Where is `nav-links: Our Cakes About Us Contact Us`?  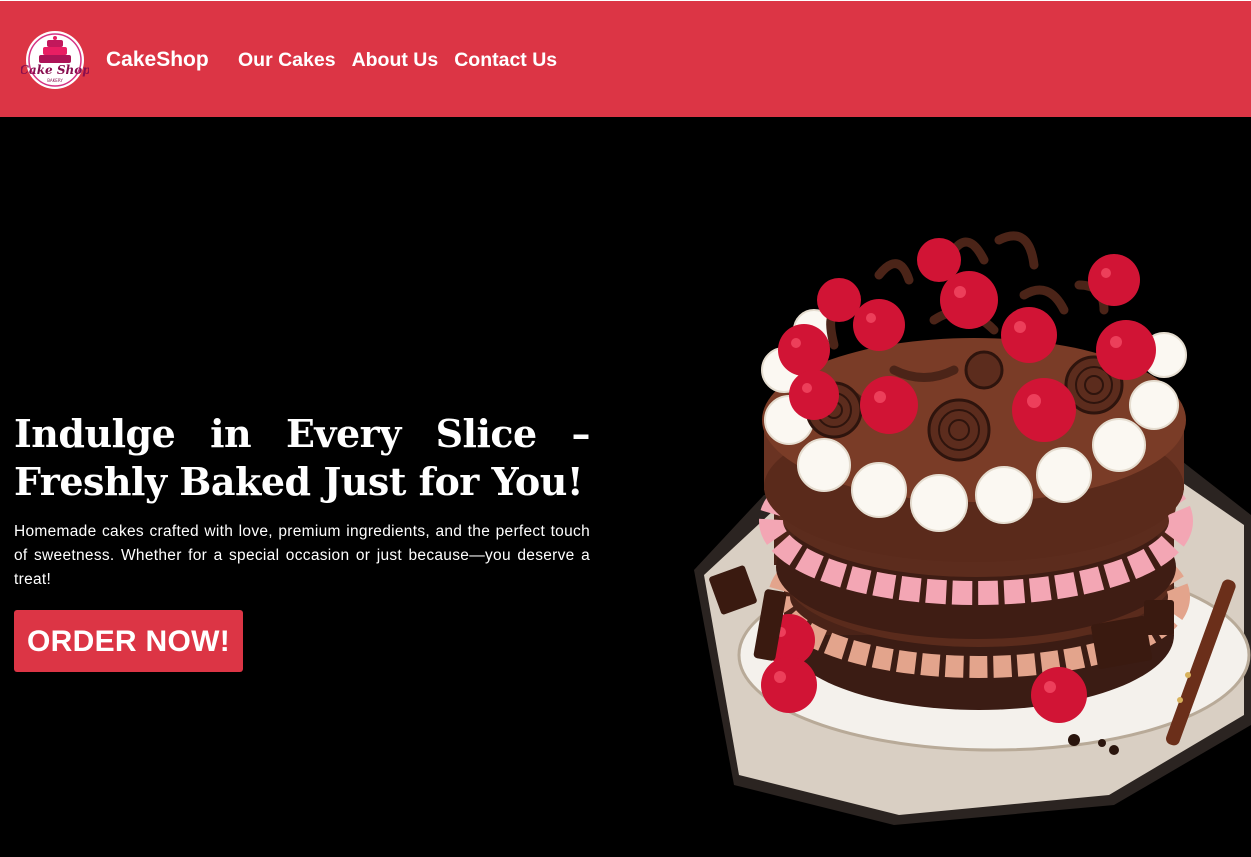 nav-links: Our Cakes About Us Contact Us is located at coordinates (397, 60).